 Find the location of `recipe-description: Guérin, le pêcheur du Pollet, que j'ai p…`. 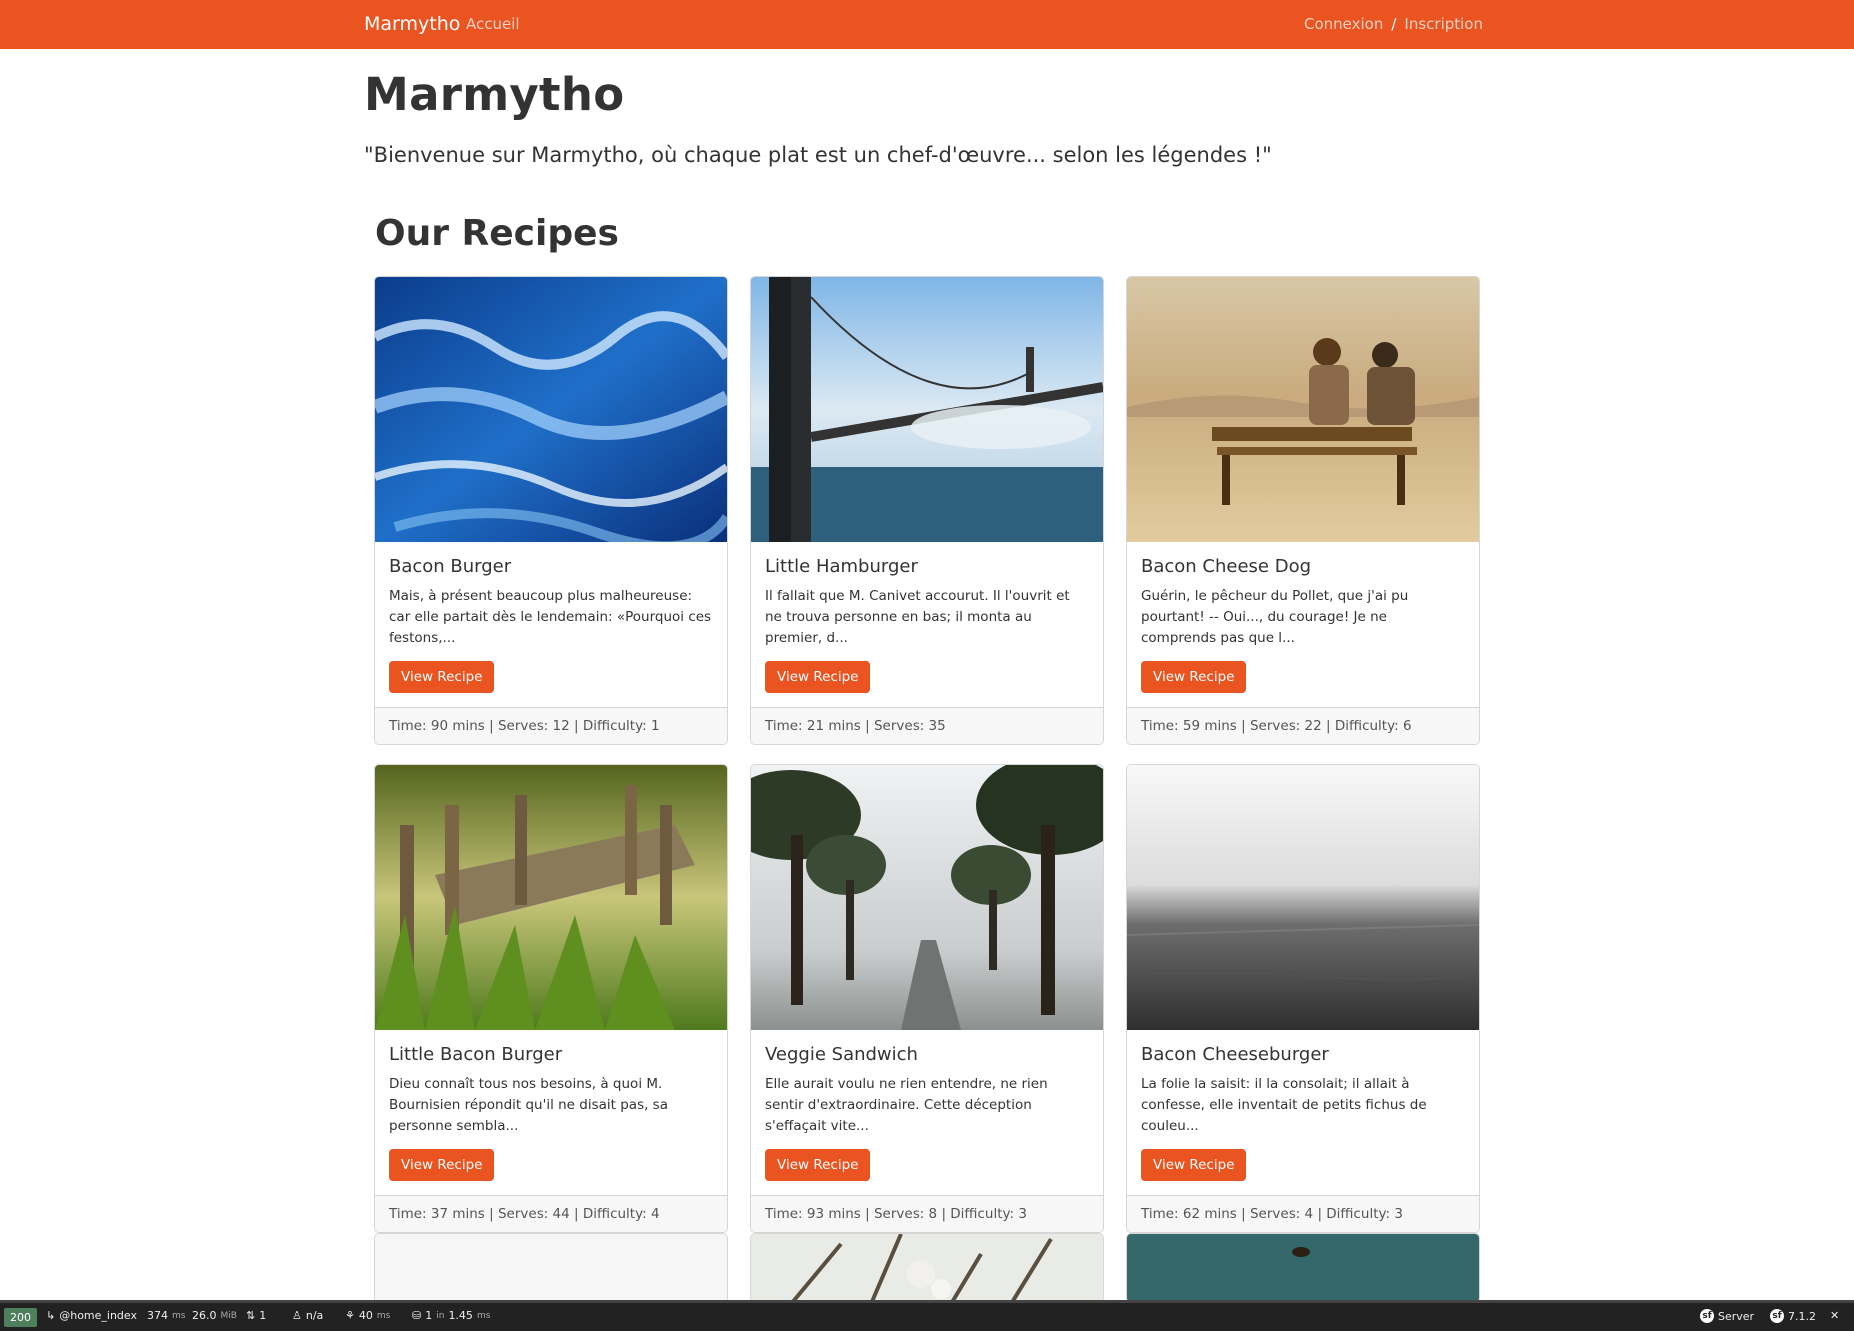

recipe-description: Guérin, le pêcheur du Pollet, que j'ai p… is located at coordinates (1275, 617).